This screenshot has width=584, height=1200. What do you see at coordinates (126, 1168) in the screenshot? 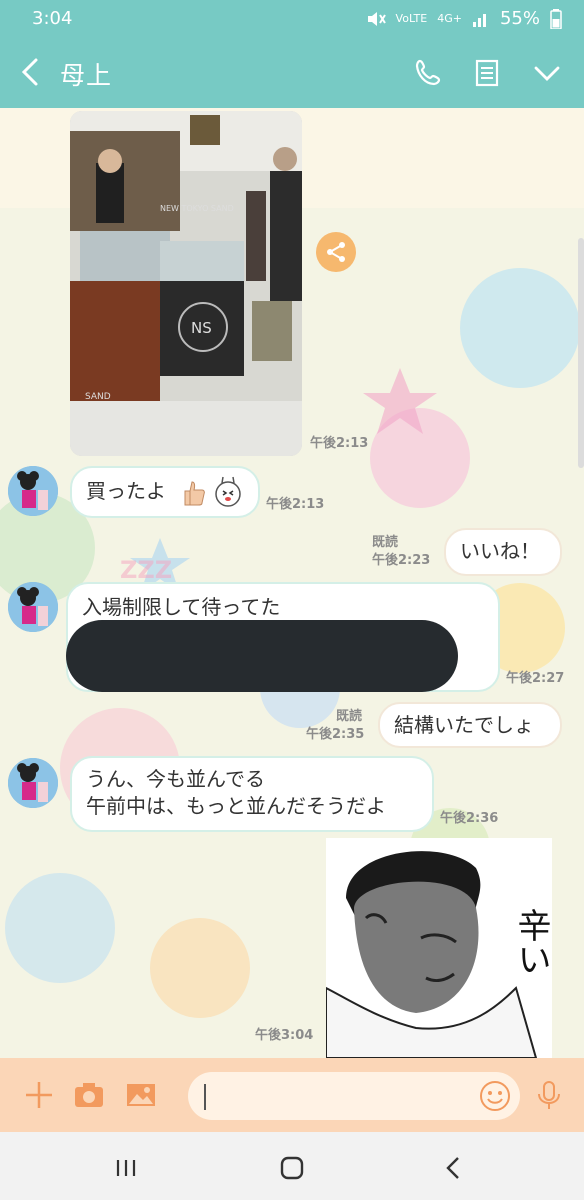
I see `recent-apps-icon` at bounding box center [126, 1168].